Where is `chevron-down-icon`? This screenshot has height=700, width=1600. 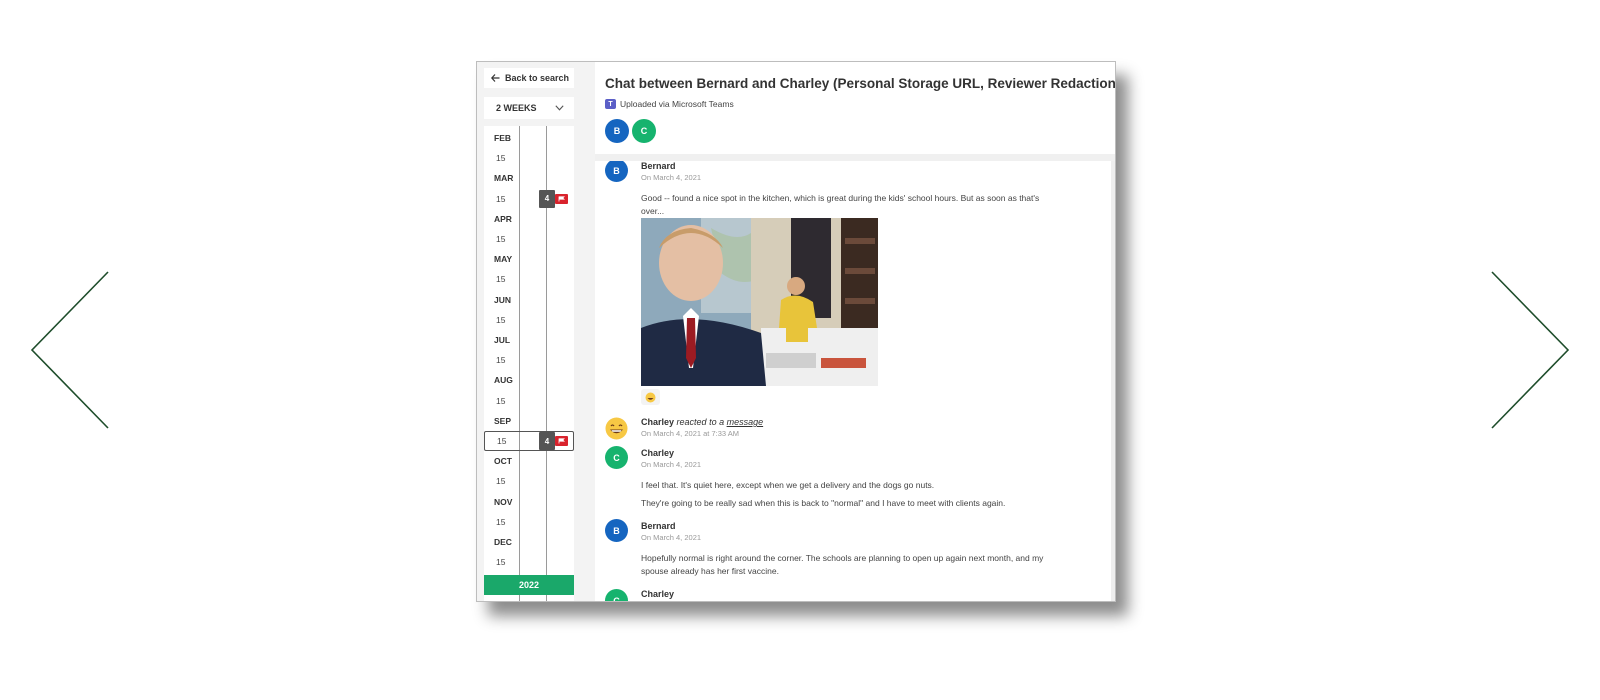 chevron-down-icon is located at coordinates (559, 108).